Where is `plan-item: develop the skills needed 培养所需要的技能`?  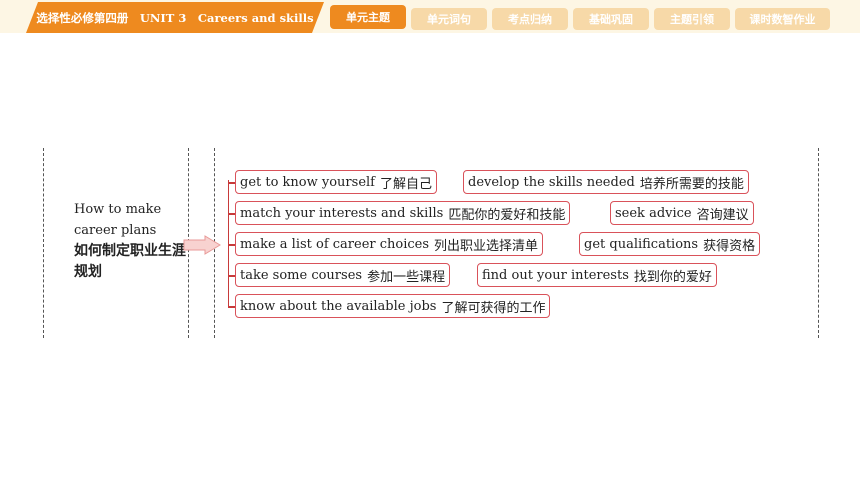 plan-item: develop the skills needed 培养所需要的技能 is located at coordinates (606, 182).